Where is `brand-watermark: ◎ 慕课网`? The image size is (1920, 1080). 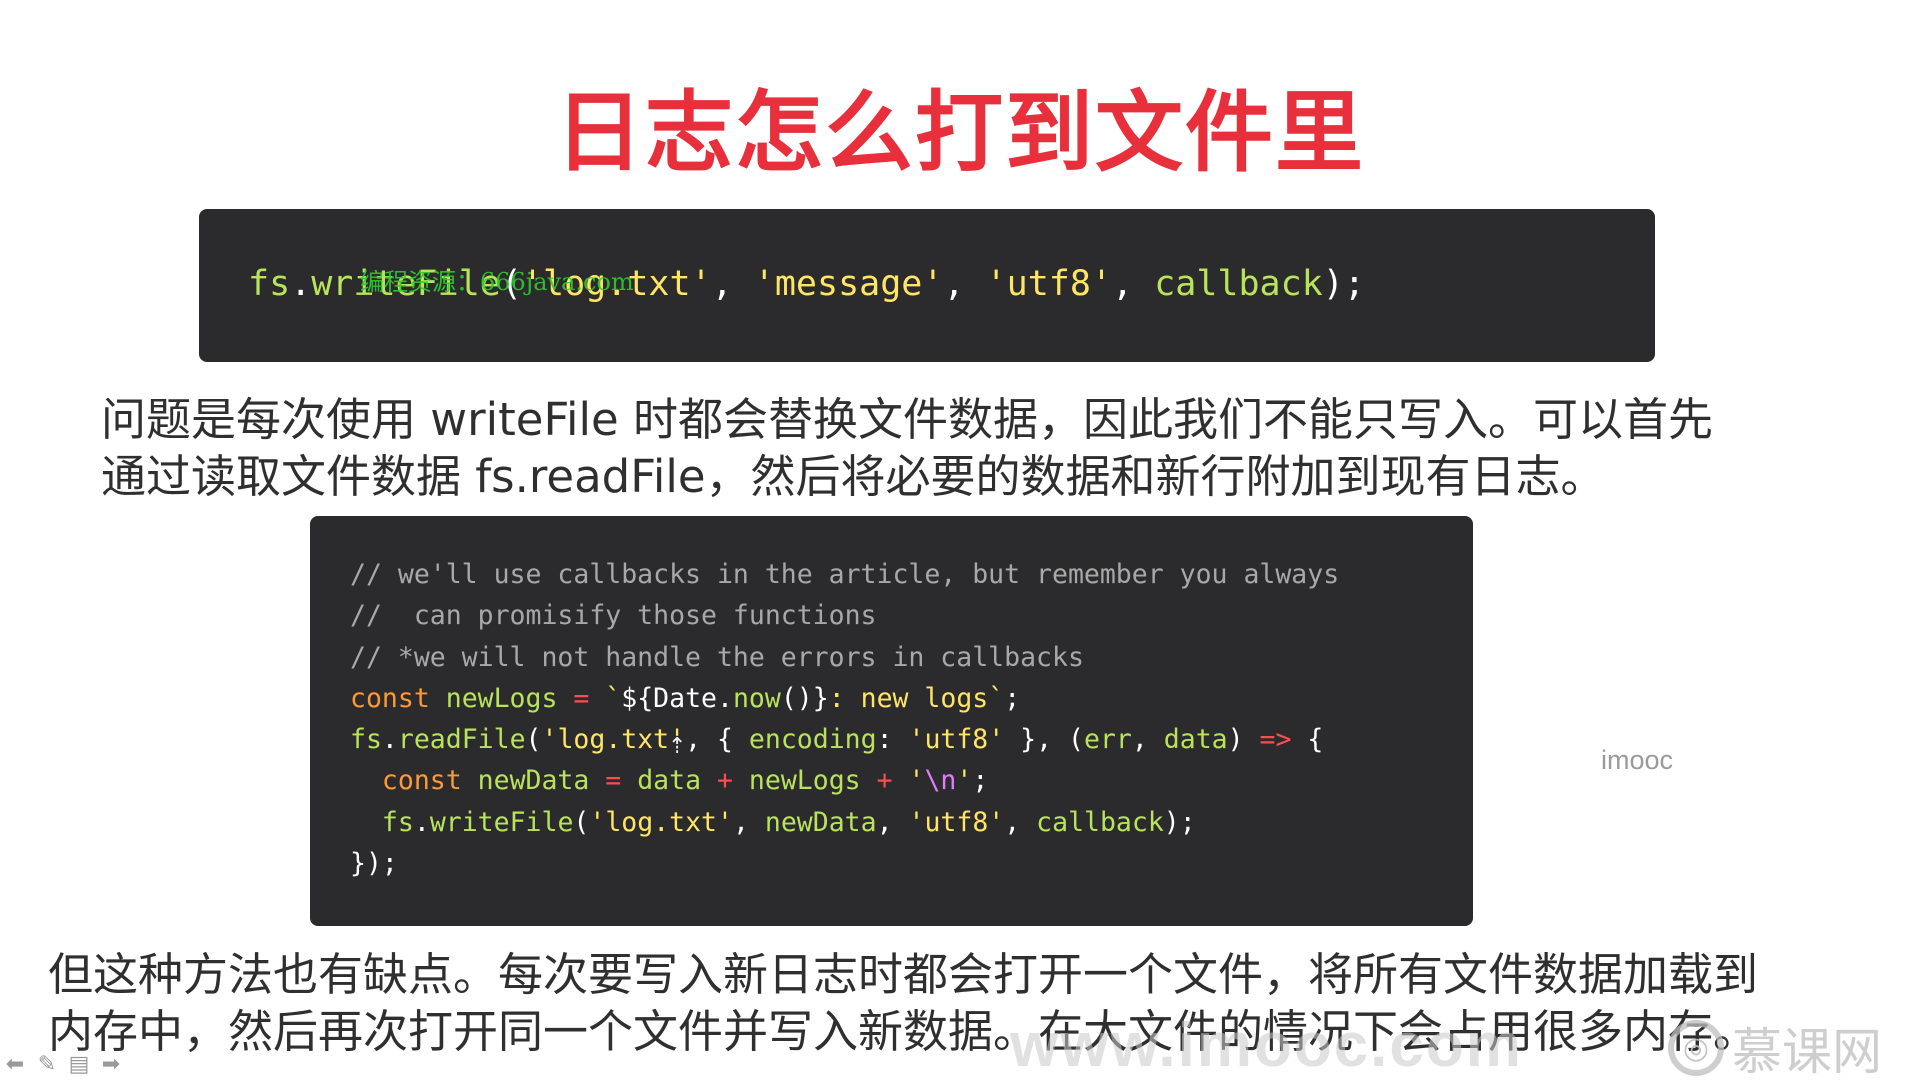 brand-watermark: ◎ 慕课网 is located at coordinates (1775, 1049).